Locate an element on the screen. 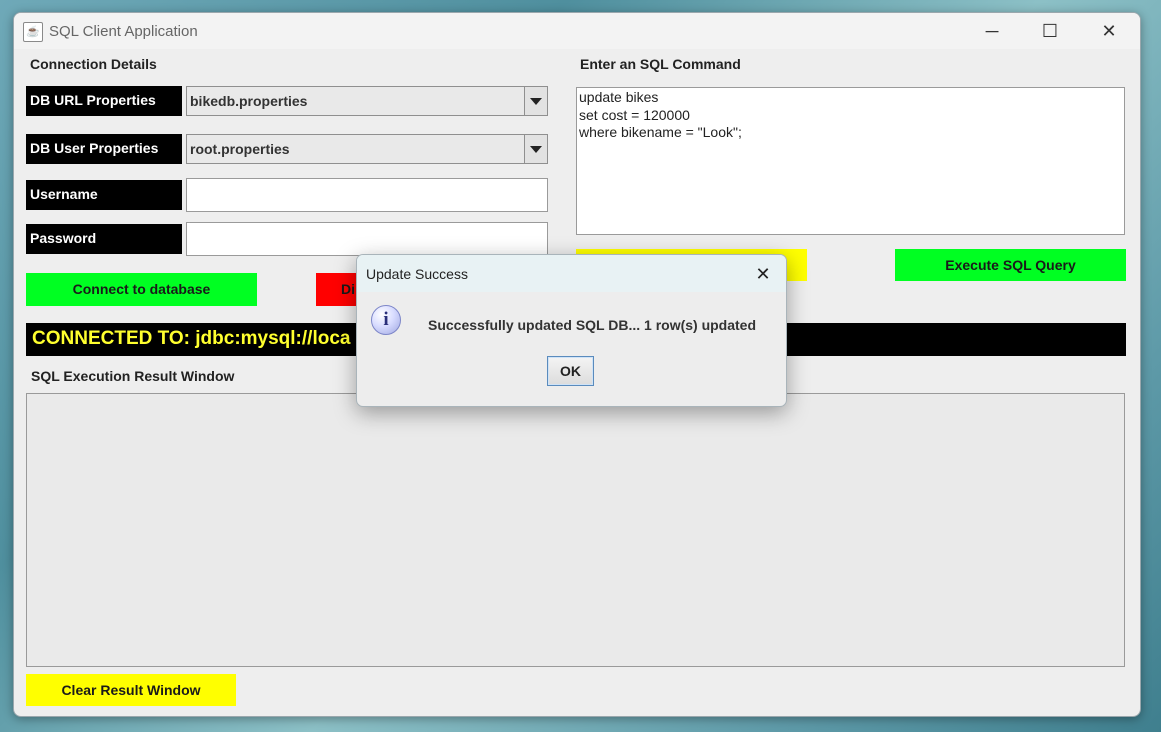 This screenshot has width=1161, height=732. db-user-combobox: root.properties is located at coordinates (367, 149).